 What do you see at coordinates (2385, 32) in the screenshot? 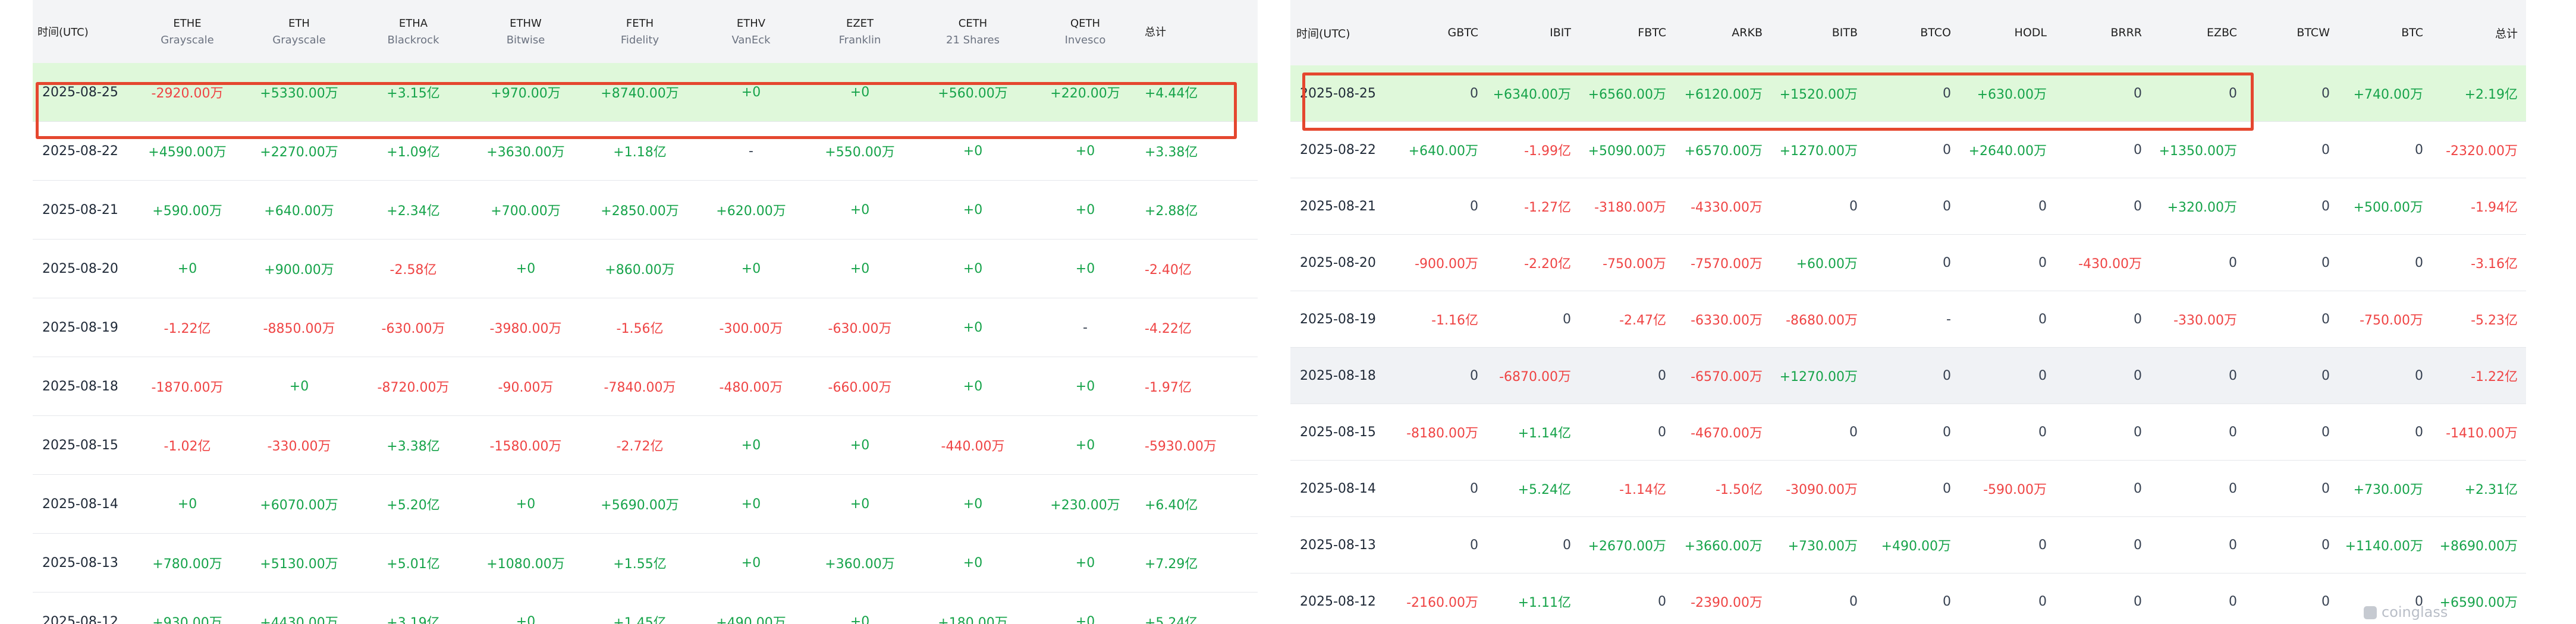
I see `btc-col-header-11: BTC` at bounding box center [2385, 32].